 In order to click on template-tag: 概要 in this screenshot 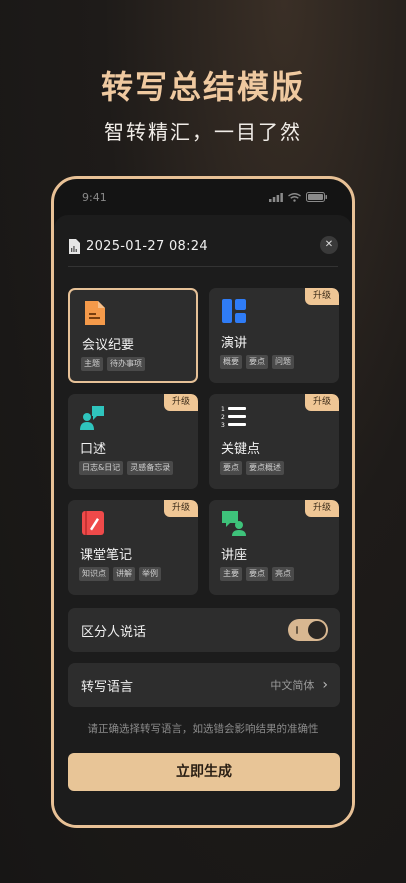, I will do `click(231, 362)`.